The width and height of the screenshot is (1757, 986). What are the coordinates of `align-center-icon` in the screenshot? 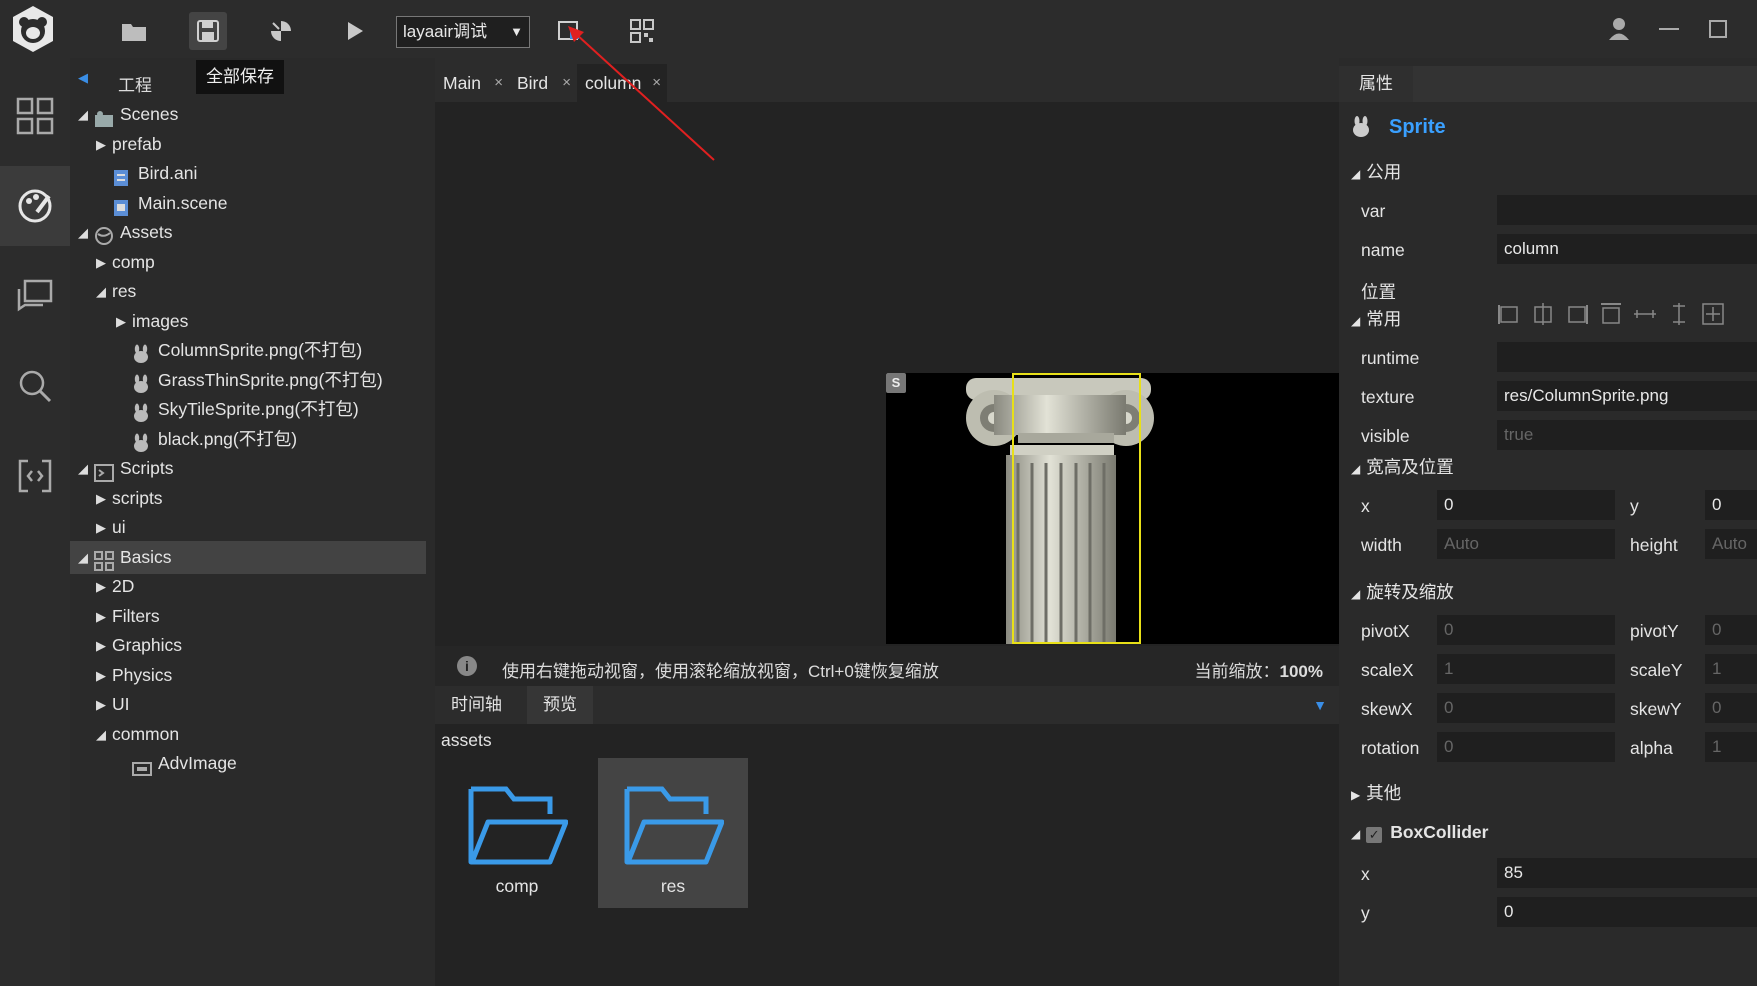 It's located at (1713, 314).